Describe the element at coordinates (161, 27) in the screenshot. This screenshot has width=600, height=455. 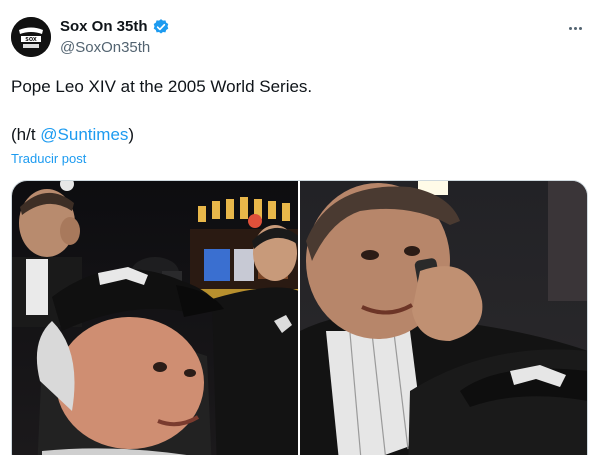
I see `verified-badge-icon` at that location.